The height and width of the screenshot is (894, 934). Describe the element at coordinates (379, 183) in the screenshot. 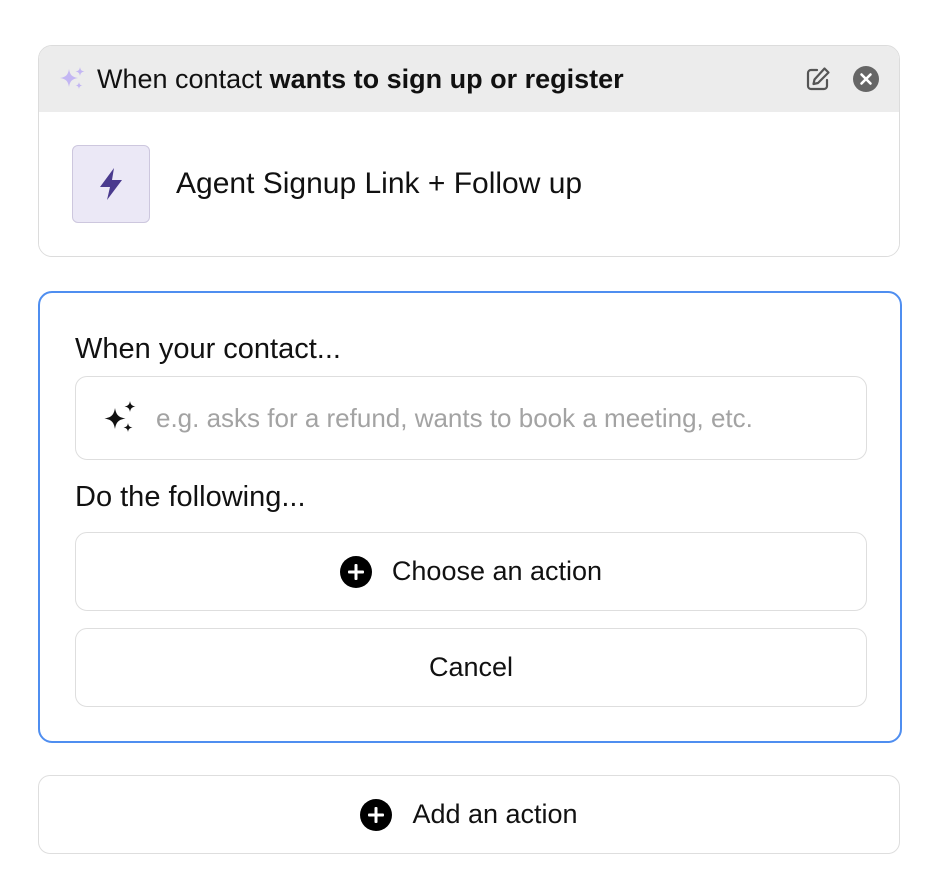

I see `action-name: Agent Signup Link + Follow up` at that location.